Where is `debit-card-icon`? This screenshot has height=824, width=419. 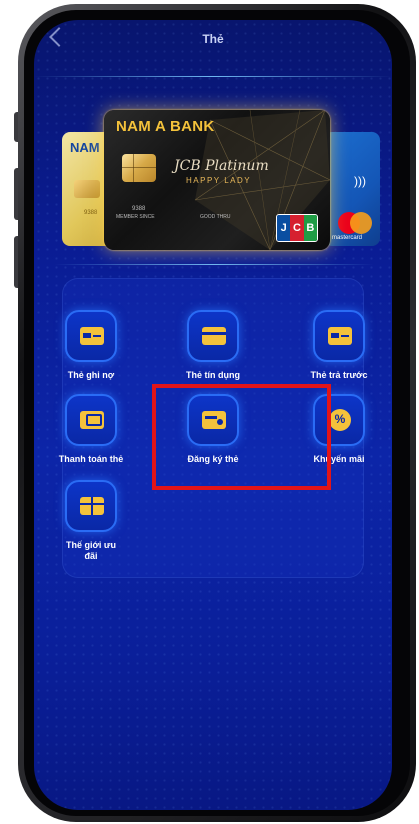 debit-card-icon is located at coordinates (92, 336).